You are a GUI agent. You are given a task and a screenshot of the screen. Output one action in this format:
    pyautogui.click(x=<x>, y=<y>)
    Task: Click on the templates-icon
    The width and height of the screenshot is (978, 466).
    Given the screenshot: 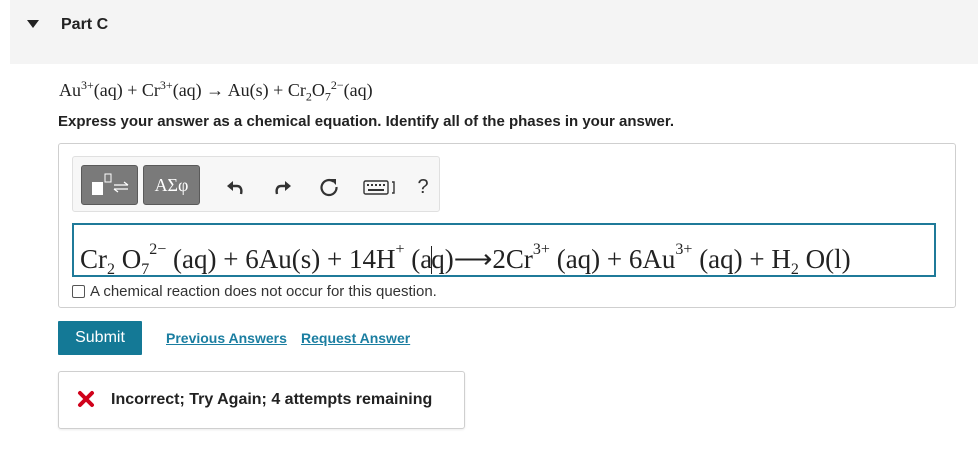 What is the action you would take?
    pyautogui.click(x=109, y=184)
    